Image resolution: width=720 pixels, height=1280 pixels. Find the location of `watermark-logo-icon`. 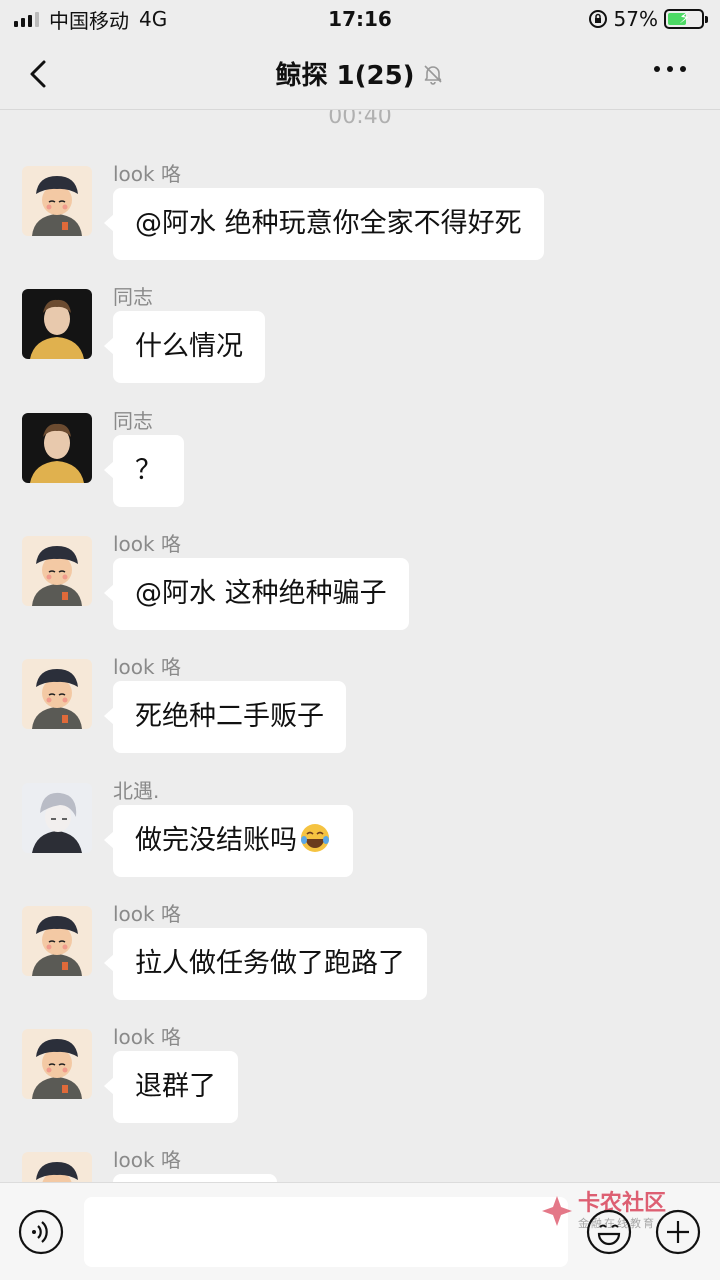

watermark-logo-icon is located at coordinates (557, 1211).